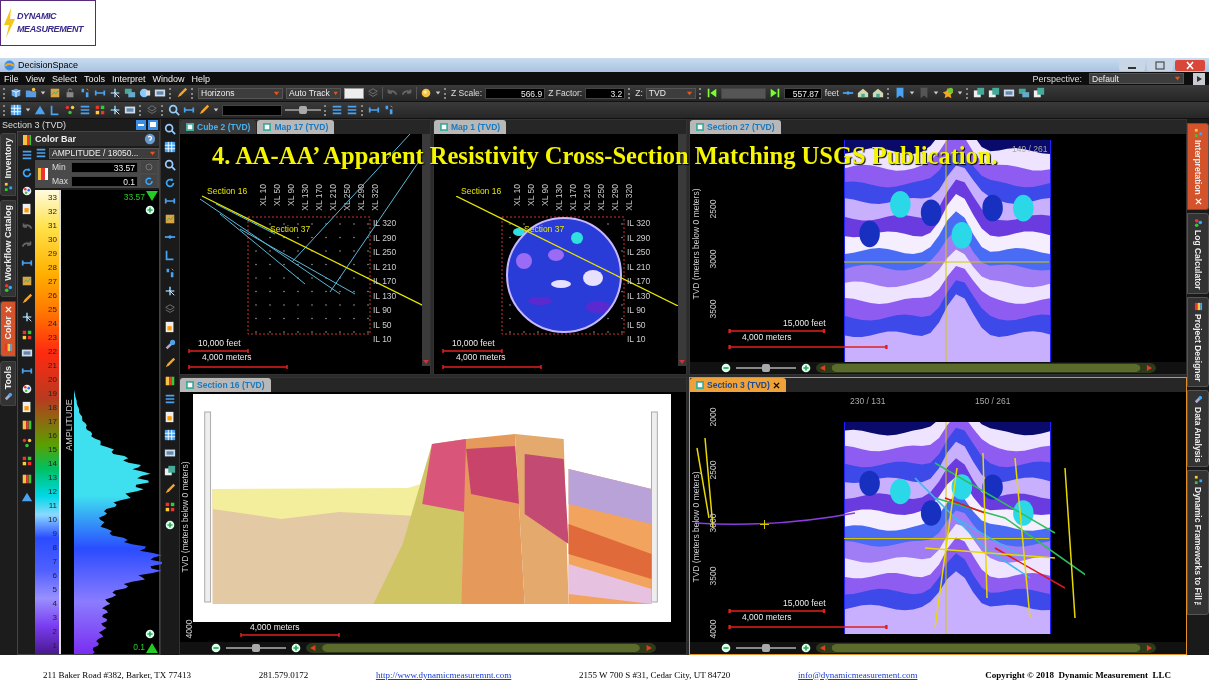  What do you see at coordinates (240, 93) in the screenshot?
I see `horizon-type-dropdown: Horizons` at bounding box center [240, 93].